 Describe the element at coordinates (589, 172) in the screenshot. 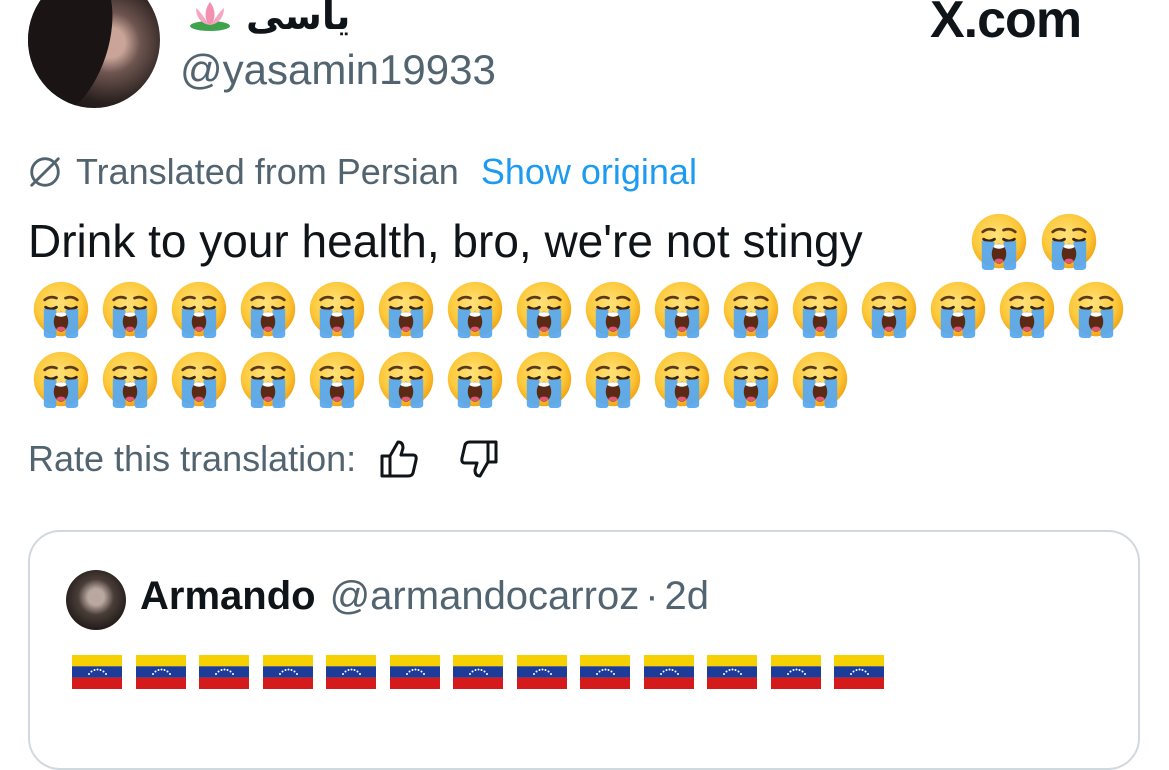

I see `show-original-link: Show original` at that location.